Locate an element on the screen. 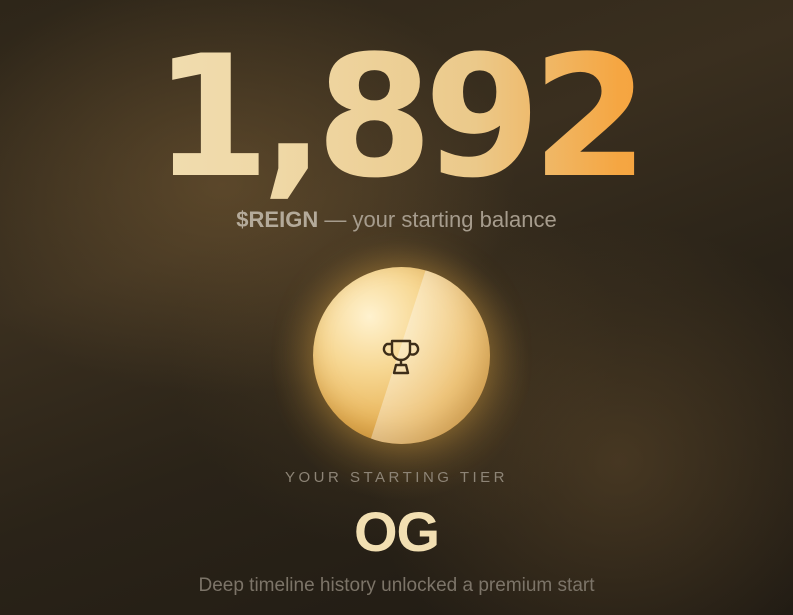 Image resolution: width=793 pixels, height=615 pixels. balance-caption: — your starting balance is located at coordinates (437, 219).